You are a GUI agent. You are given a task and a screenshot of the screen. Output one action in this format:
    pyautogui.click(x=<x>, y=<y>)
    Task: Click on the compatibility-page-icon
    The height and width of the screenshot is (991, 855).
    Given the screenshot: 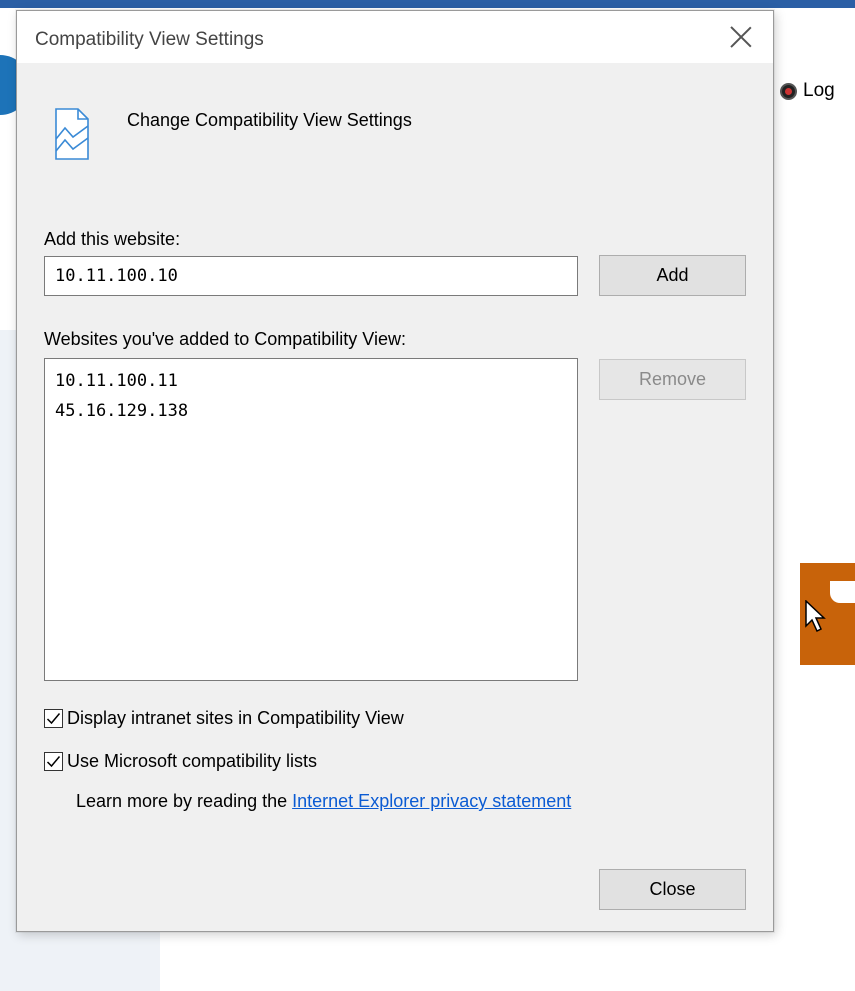 What is the action you would take?
    pyautogui.click(x=72, y=134)
    